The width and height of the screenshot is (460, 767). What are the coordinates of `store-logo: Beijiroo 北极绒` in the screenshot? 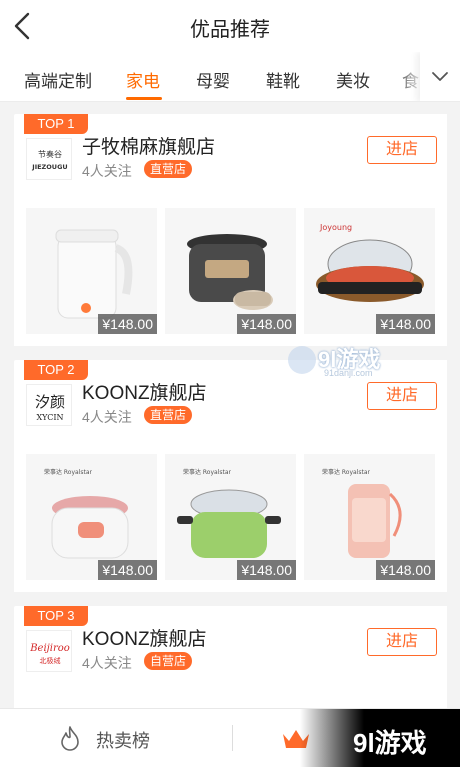 It's located at (49, 651).